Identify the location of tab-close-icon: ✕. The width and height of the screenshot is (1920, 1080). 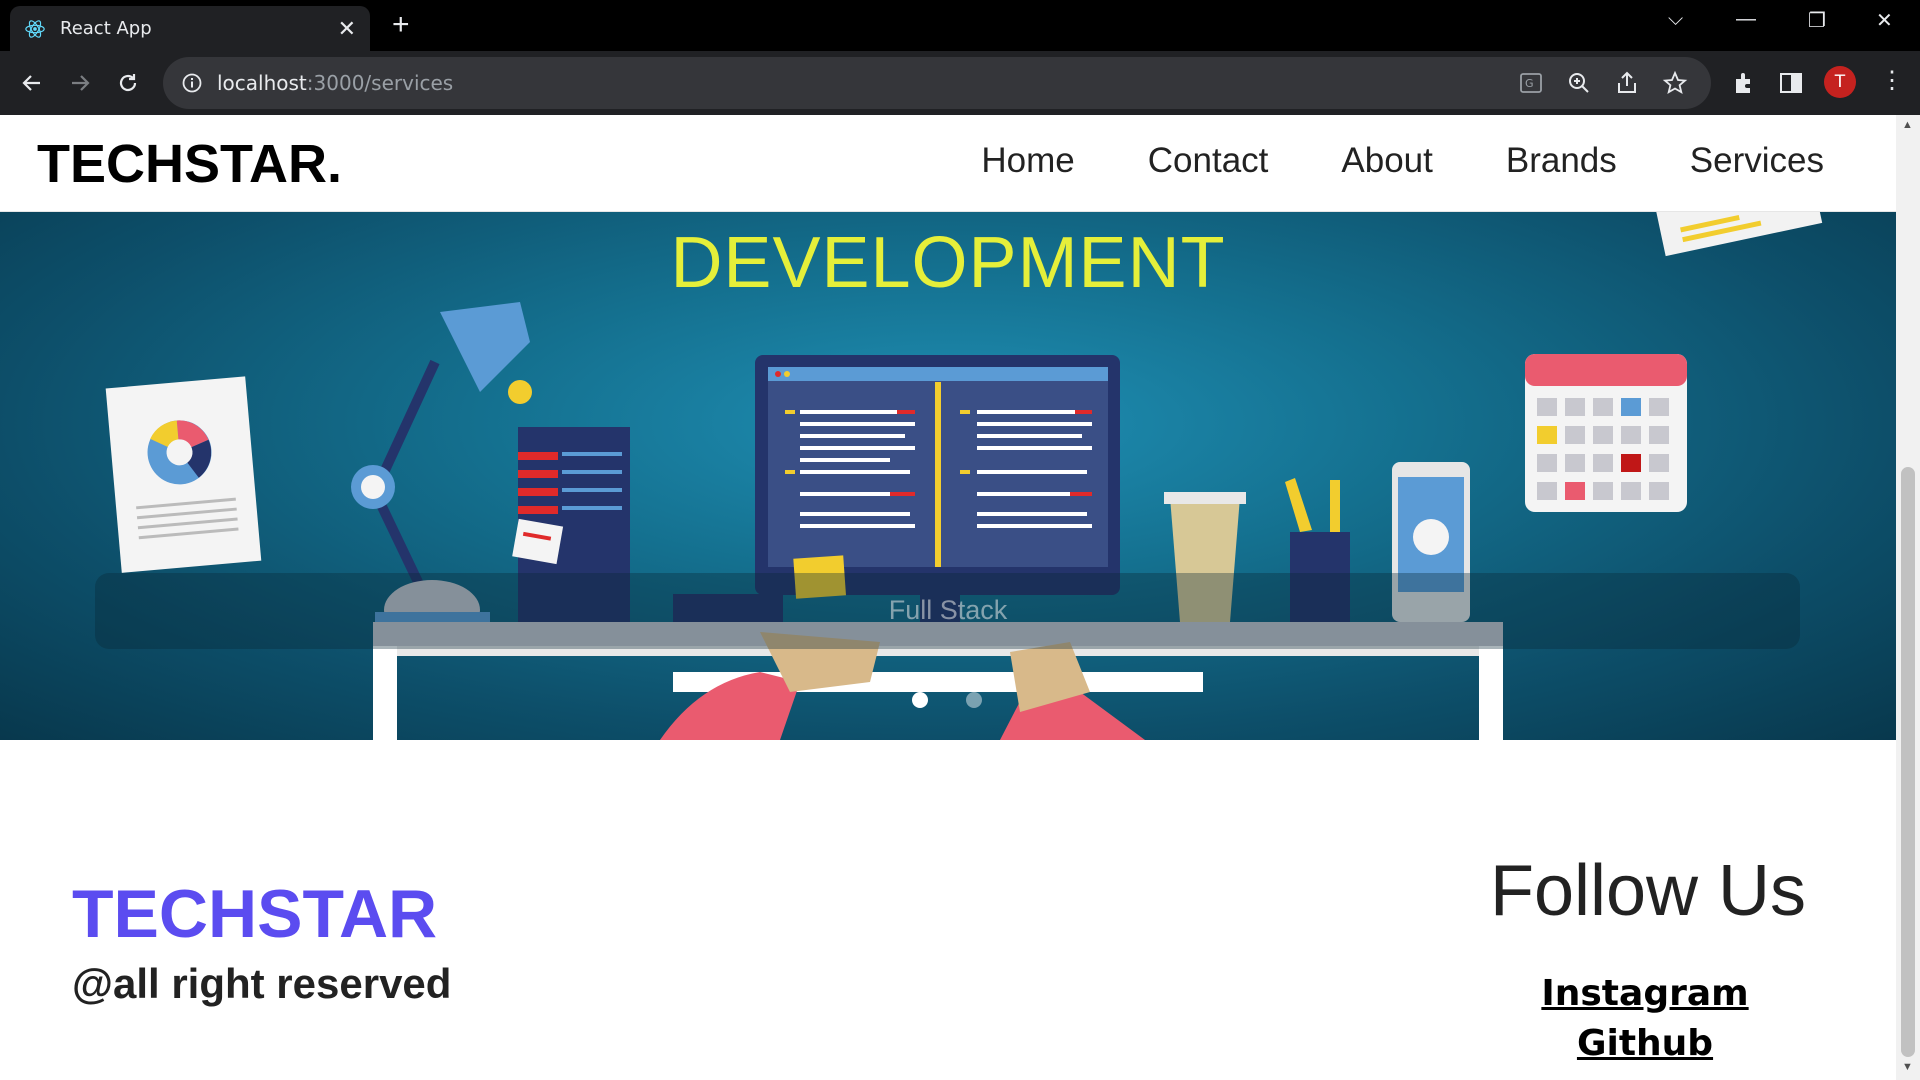
(347, 28).